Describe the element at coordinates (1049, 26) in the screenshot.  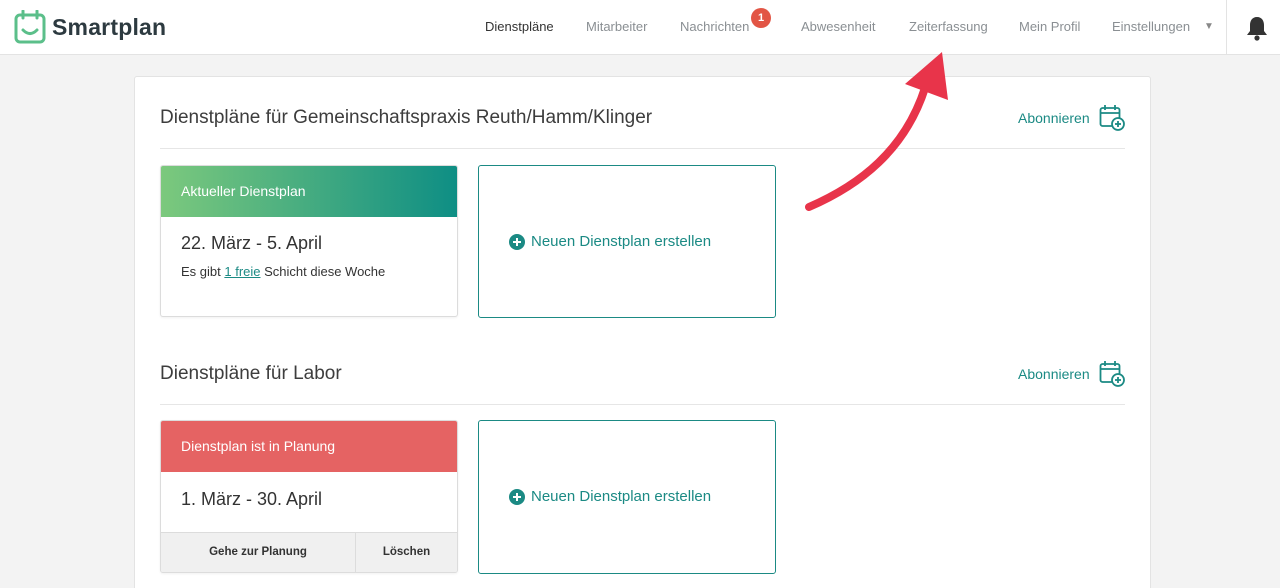
I see `nav-mein-profil: Mein Profil` at that location.